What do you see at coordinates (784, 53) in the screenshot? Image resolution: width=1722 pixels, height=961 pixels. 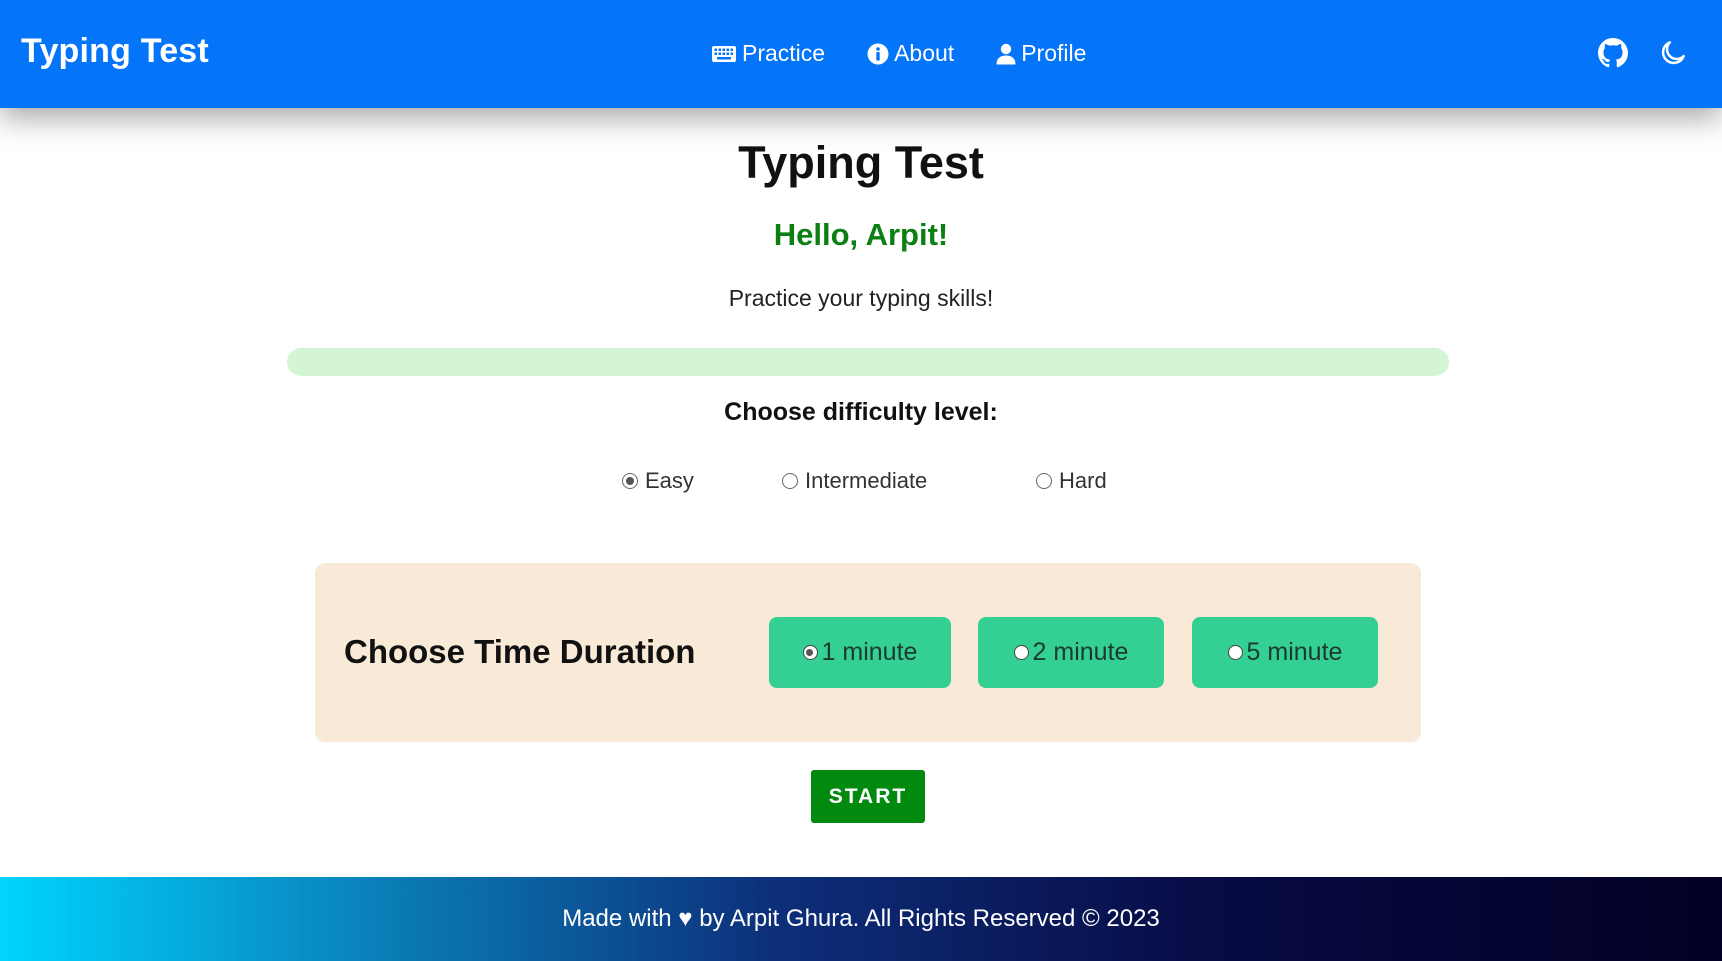 I see `nav-link-practice-label: Practice` at bounding box center [784, 53].